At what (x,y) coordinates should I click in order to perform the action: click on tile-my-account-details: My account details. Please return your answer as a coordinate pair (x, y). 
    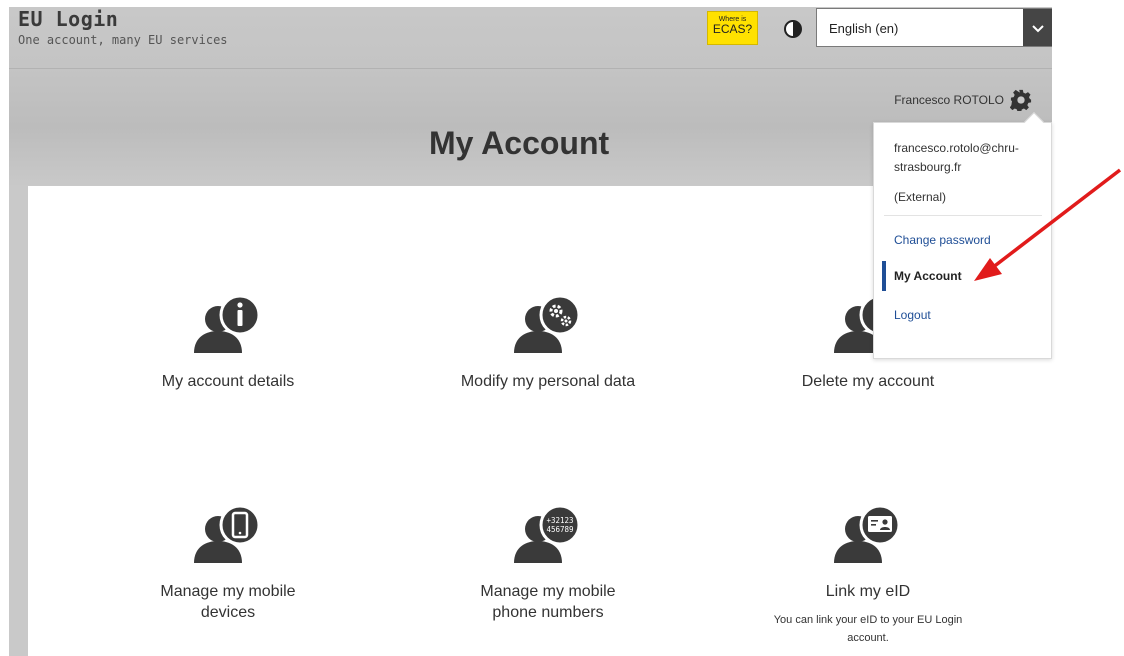
    Looking at the image, I should click on (228, 341).